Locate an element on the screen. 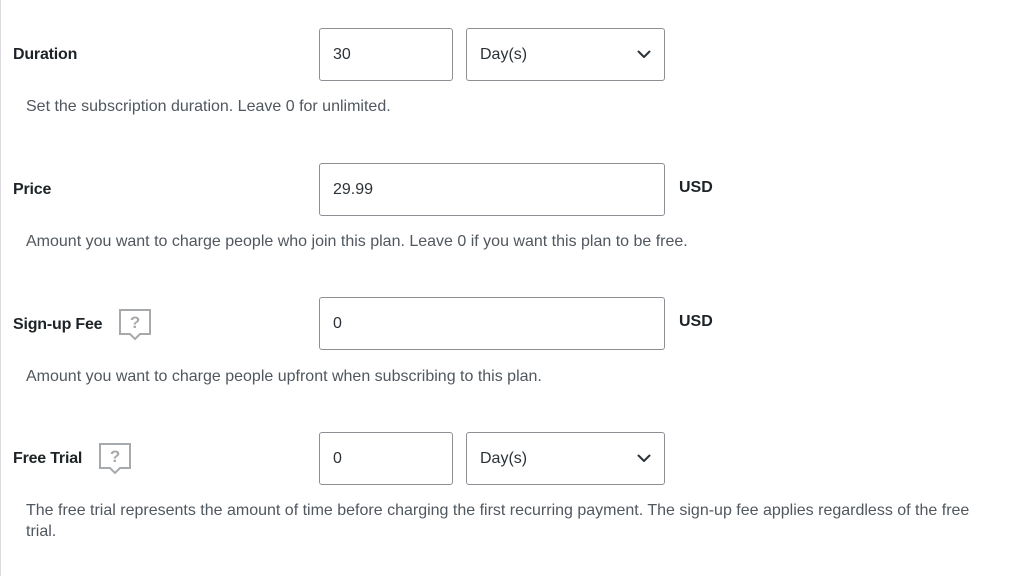 The image size is (1024, 576). signup-fee-label: Sign-up Fee ? is located at coordinates (82, 325).